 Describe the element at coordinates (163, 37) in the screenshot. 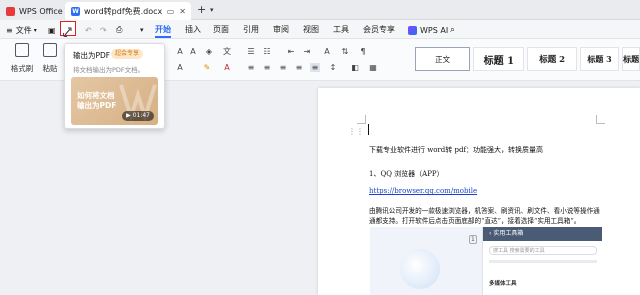

I see `active-tab-indicator` at that location.